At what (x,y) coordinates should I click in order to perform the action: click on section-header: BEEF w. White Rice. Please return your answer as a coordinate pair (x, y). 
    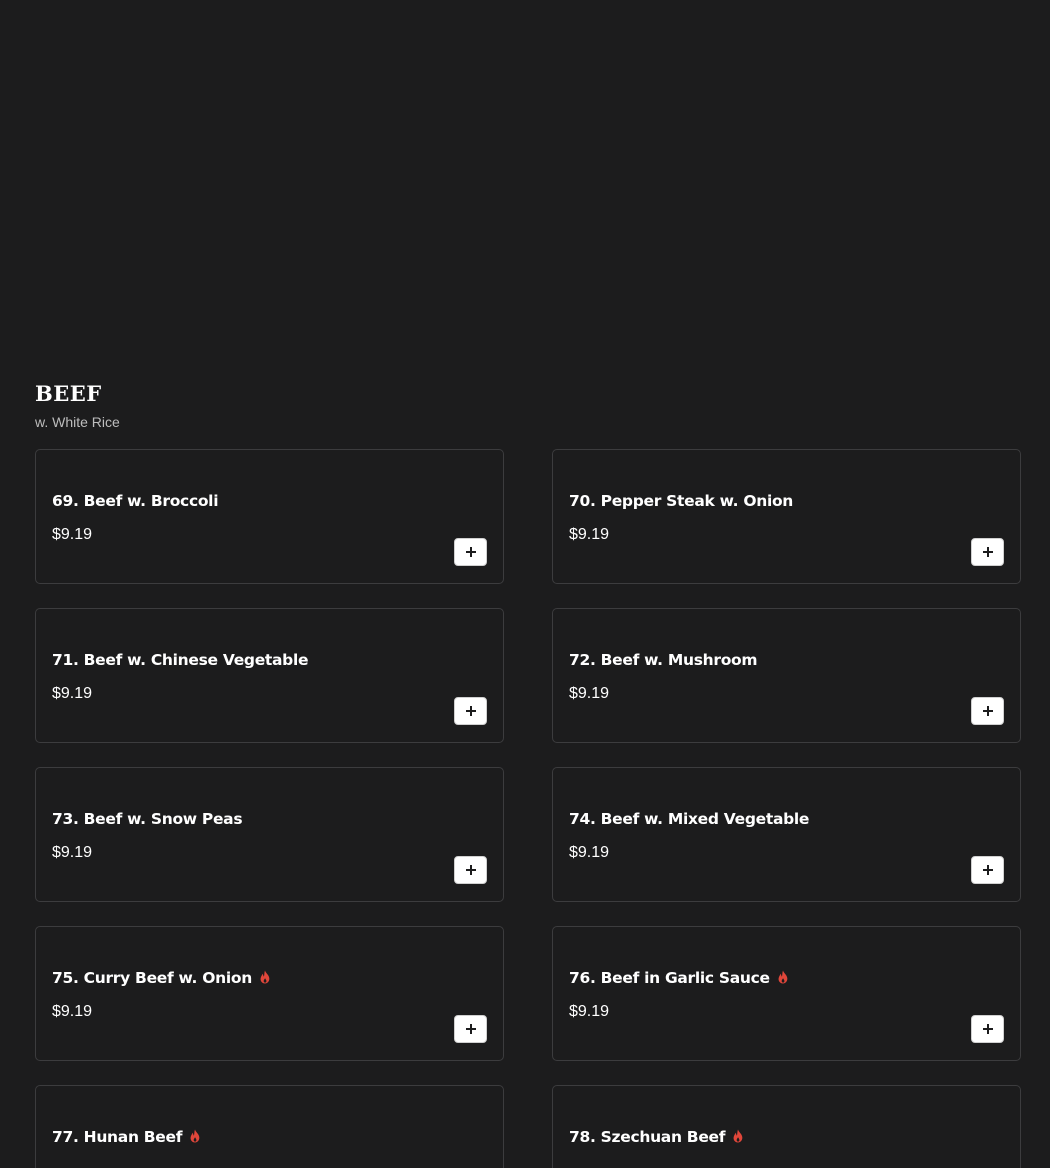
    Looking at the image, I should click on (77, 404).